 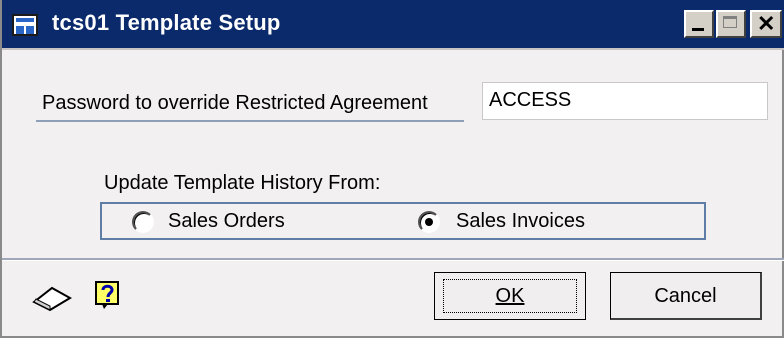 What do you see at coordinates (226, 221) in the screenshot?
I see `sales-orders-label: Sales Orders` at bounding box center [226, 221].